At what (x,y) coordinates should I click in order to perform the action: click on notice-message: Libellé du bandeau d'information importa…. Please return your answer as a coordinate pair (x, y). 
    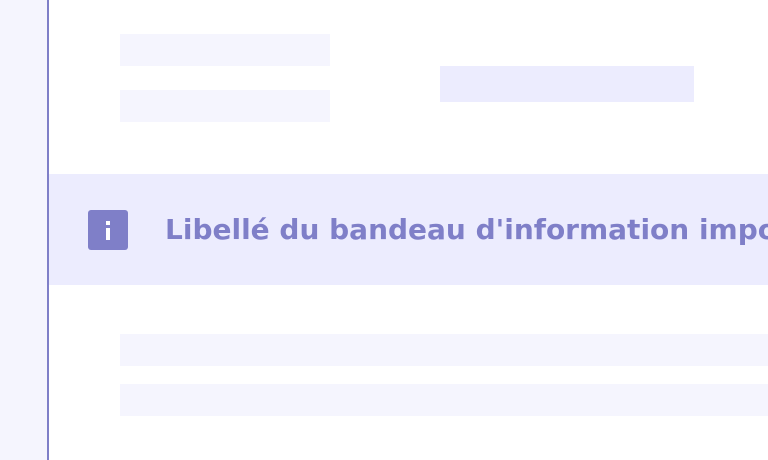
    Looking at the image, I should click on (466, 229).